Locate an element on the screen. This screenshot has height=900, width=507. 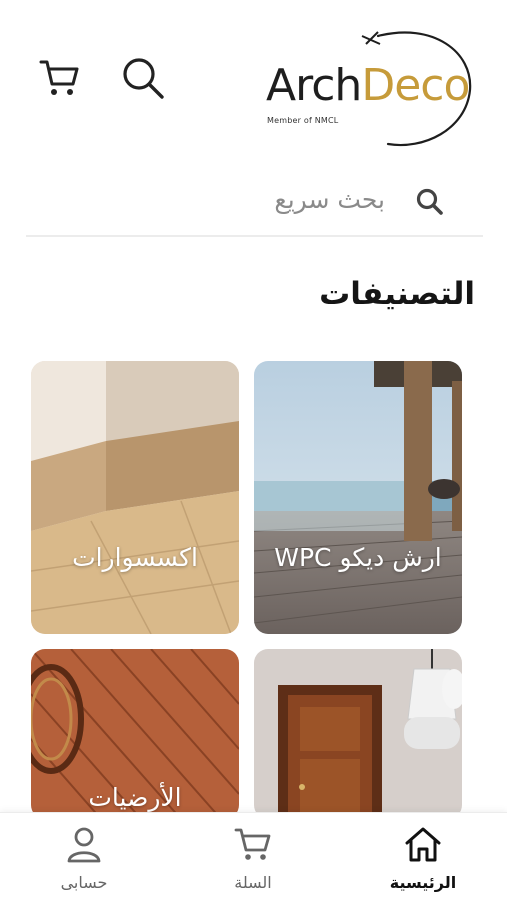
home-icon is located at coordinates (423, 844).